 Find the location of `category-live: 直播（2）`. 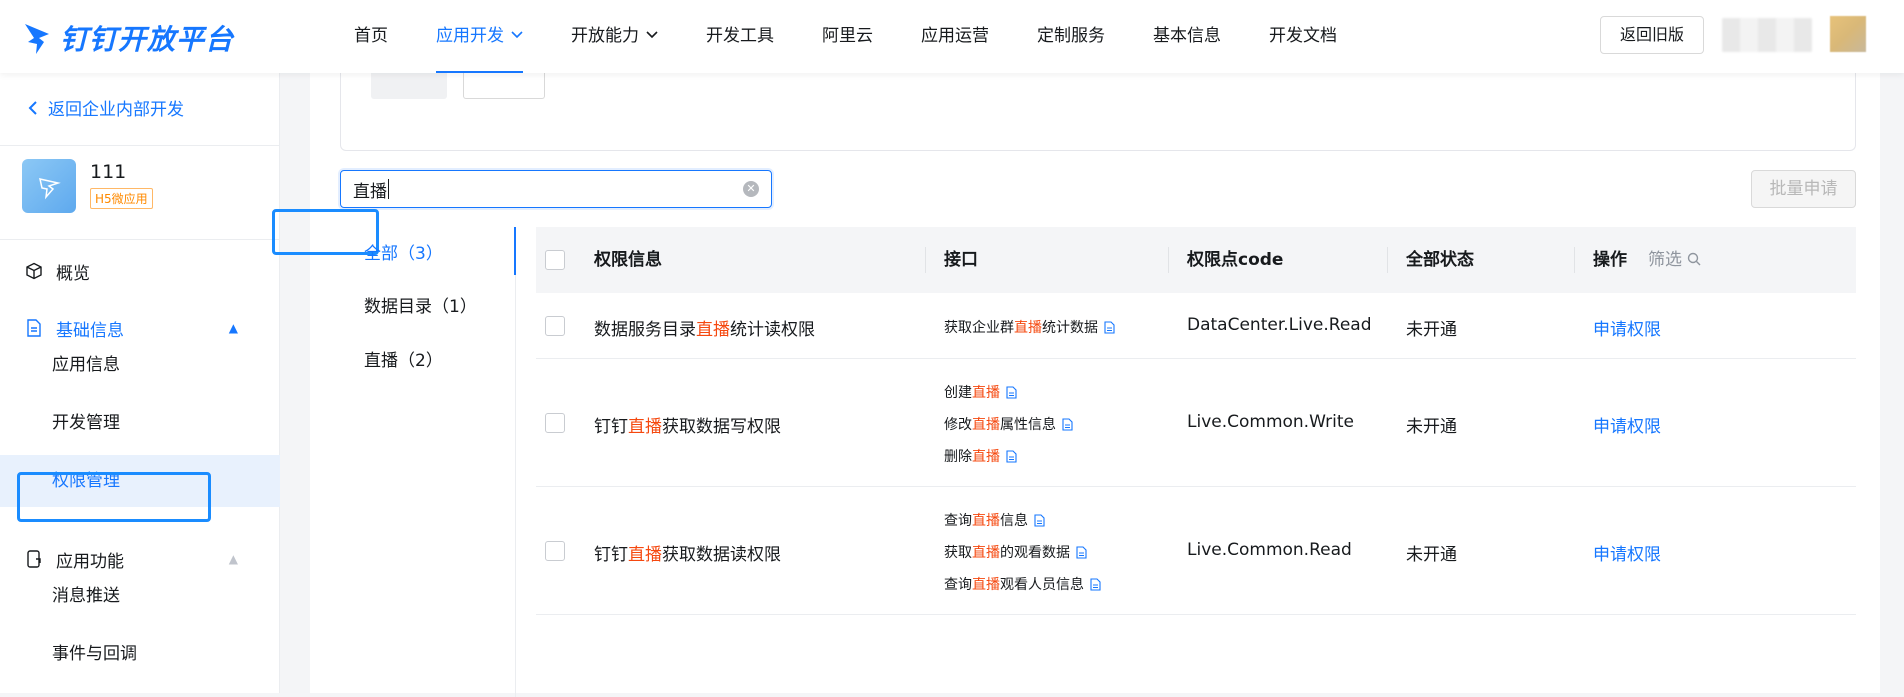

category-live: 直播（2） is located at coordinates (403, 358).